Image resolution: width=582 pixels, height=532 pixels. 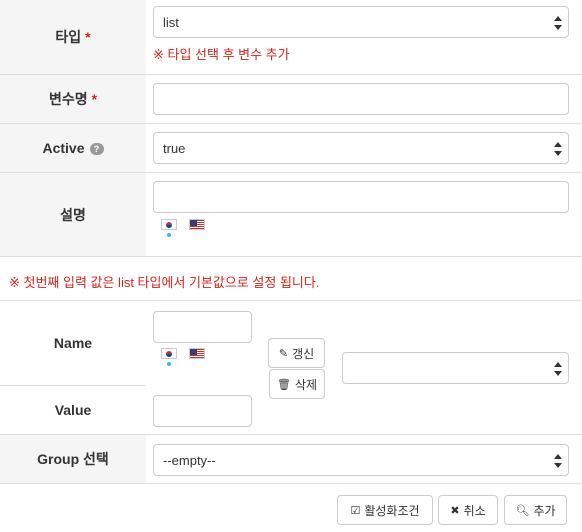 What do you see at coordinates (73, 410) in the screenshot?
I see `value-label: Value` at bounding box center [73, 410].